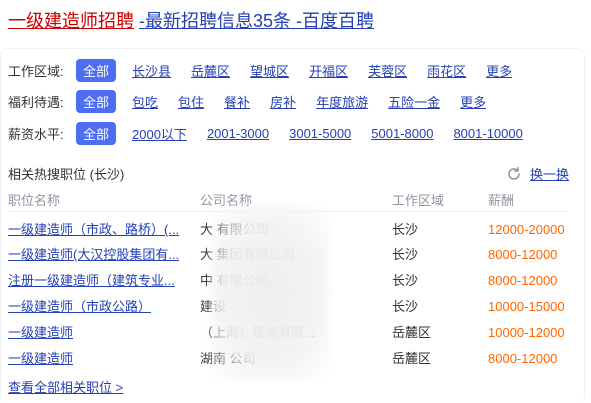 This screenshot has width=591, height=403. What do you see at coordinates (342, 101) in the screenshot?
I see `benefit-option-annual-trip: 年度旅游` at bounding box center [342, 101].